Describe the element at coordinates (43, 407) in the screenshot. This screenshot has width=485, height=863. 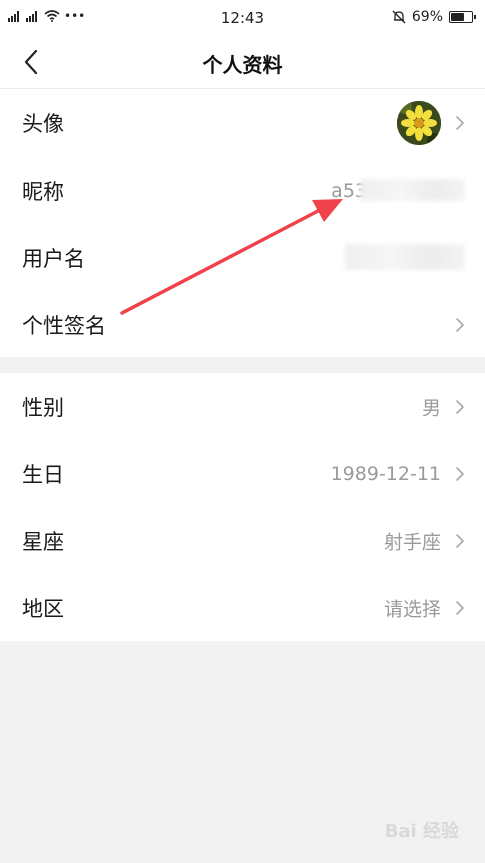
I see `row-label: 性别` at that location.